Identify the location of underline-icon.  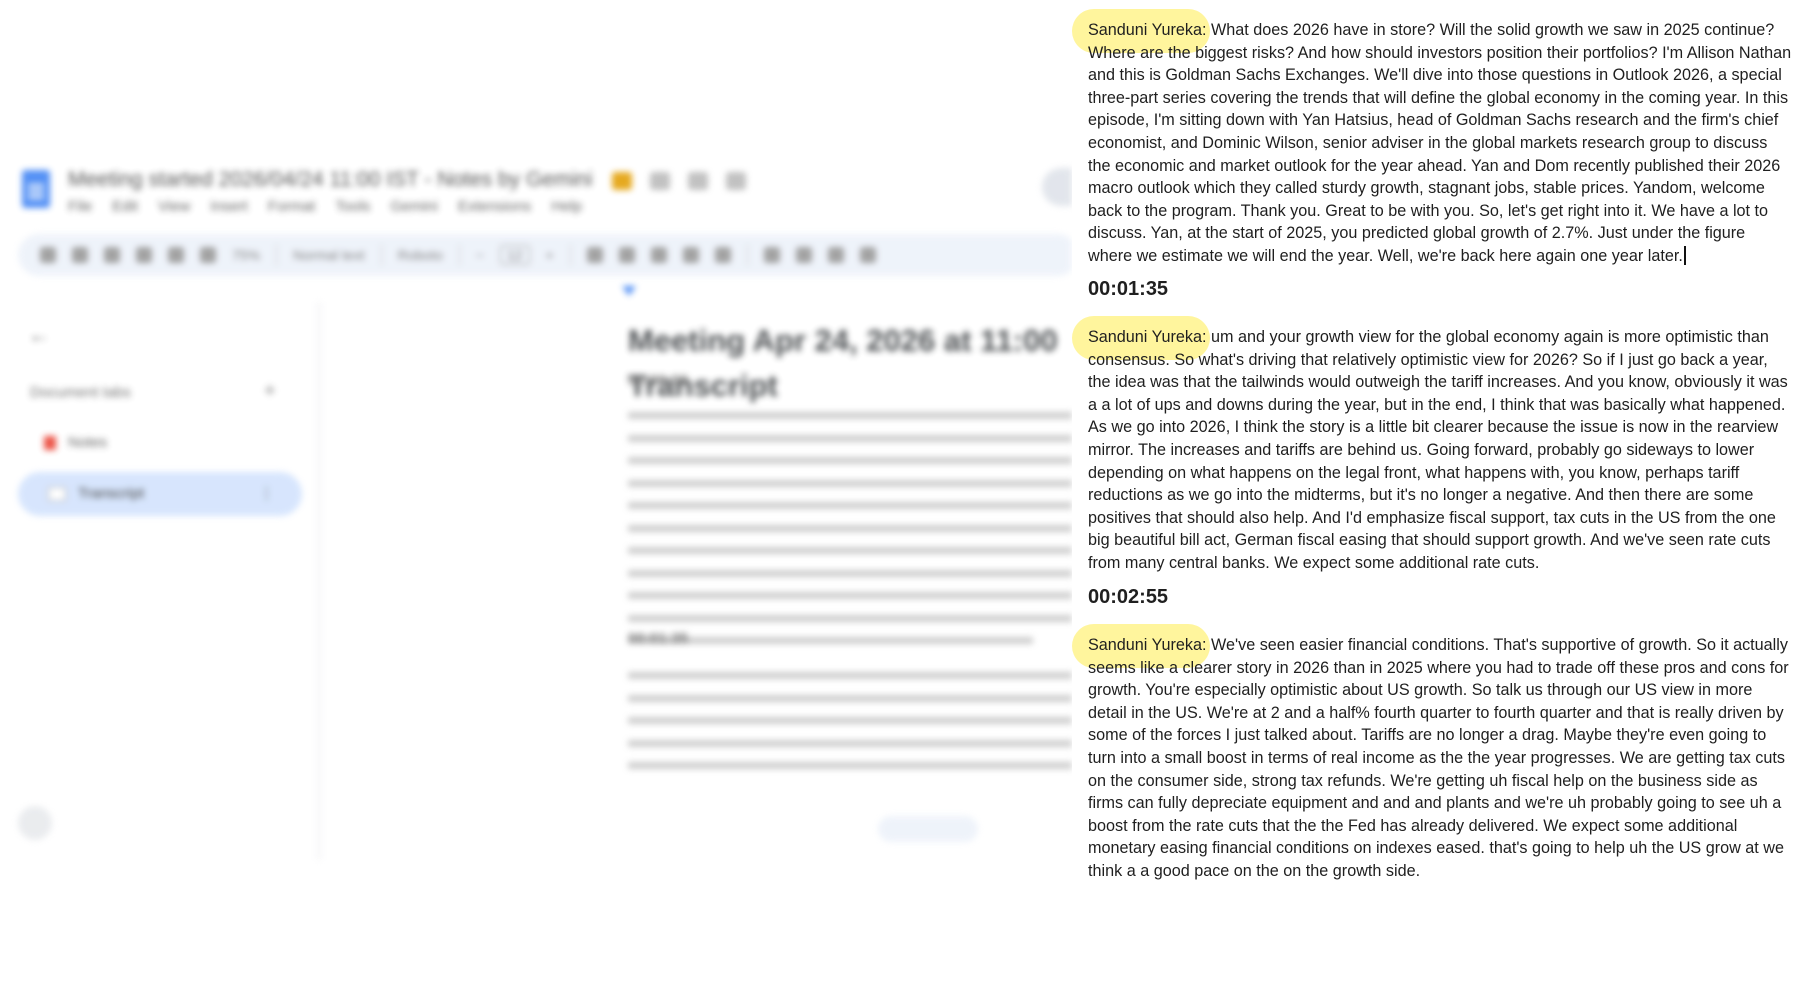
(658, 255).